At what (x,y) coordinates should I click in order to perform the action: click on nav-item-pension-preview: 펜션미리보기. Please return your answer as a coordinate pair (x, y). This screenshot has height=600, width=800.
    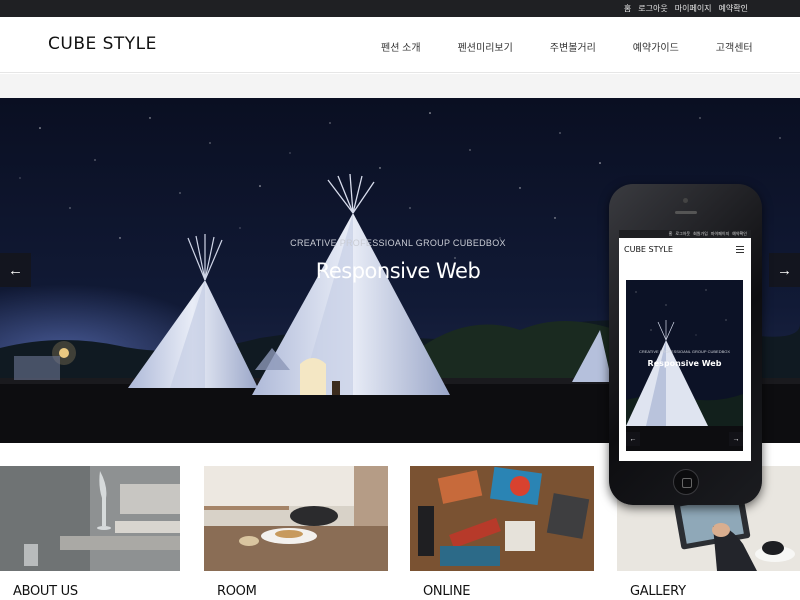
    Looking at the image, I should click on (485, 46).